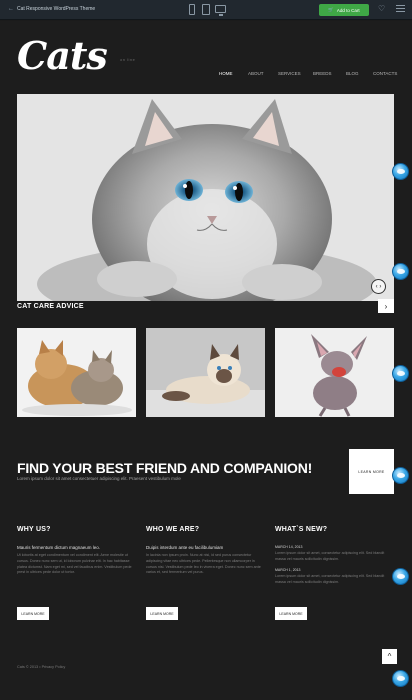 The image size is (412, 700). I want to click on add-to-cart-button: 🛒 Add to Cart, so click(344, 10).